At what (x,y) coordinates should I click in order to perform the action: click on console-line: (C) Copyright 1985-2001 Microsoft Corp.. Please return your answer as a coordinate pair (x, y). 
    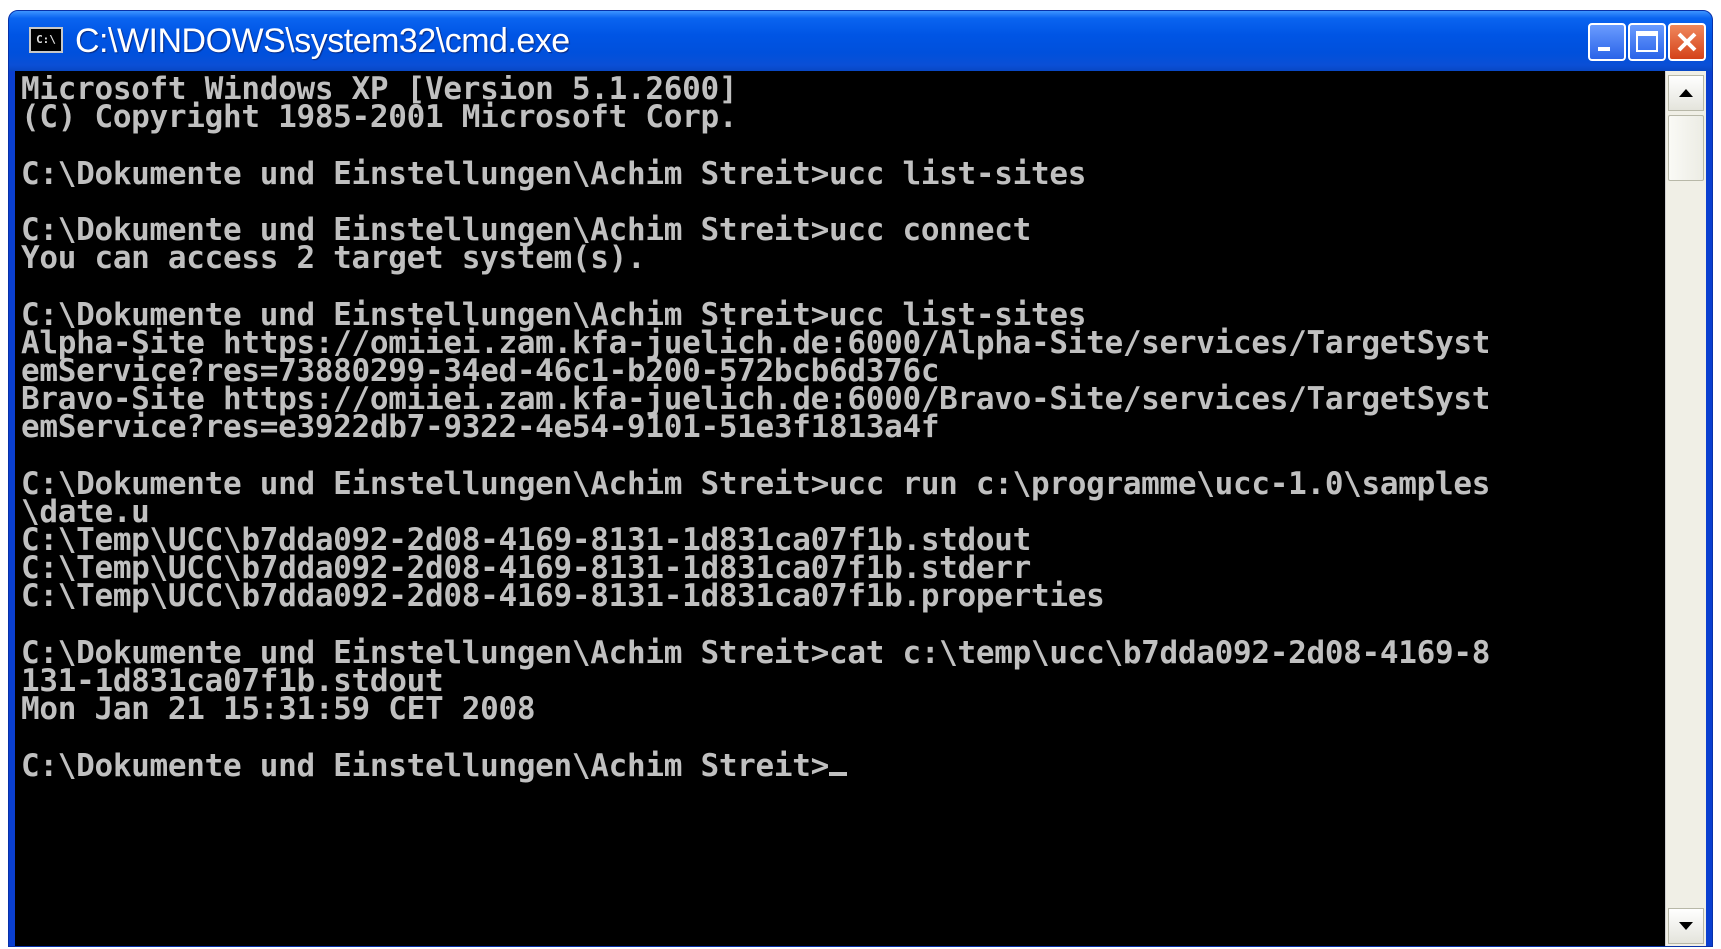
    Looking at the image, I should click on (379, 117).